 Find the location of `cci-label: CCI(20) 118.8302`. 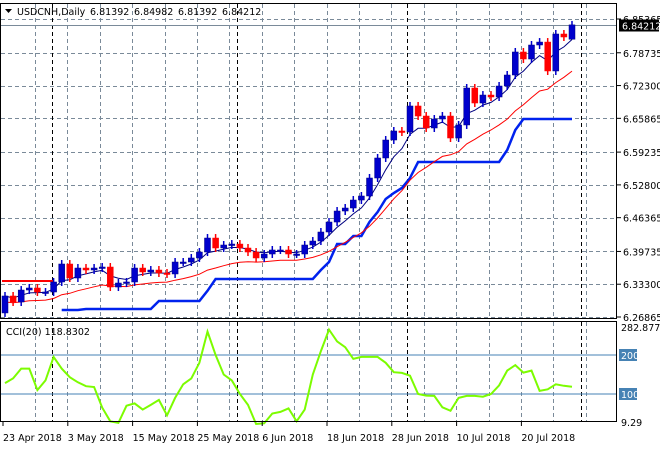

cci-label: CCI(20) 118.8302 is located at coordinates (48, 332).